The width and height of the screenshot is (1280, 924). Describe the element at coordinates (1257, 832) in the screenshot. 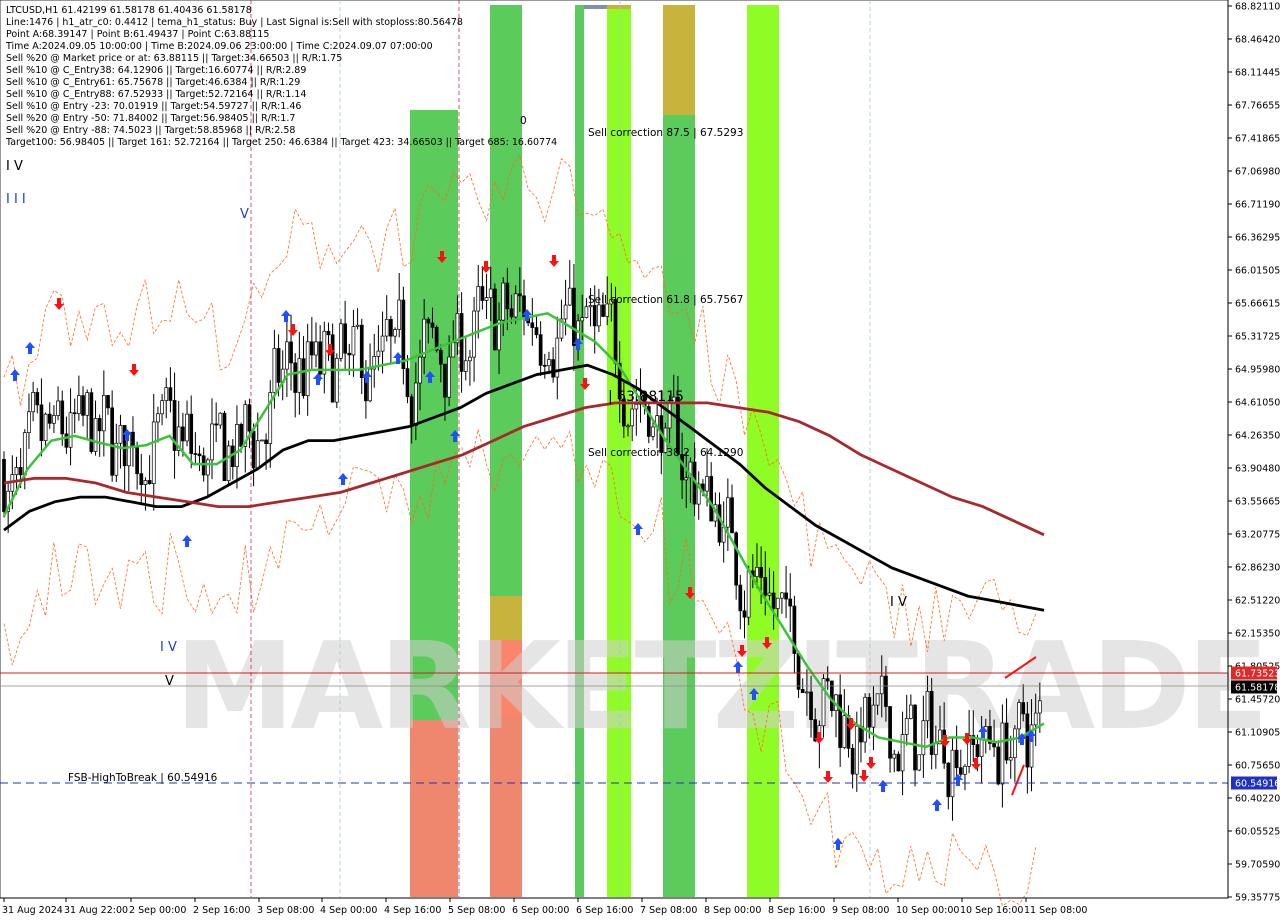

I see `y-tick-label: 60.05525` at that location.